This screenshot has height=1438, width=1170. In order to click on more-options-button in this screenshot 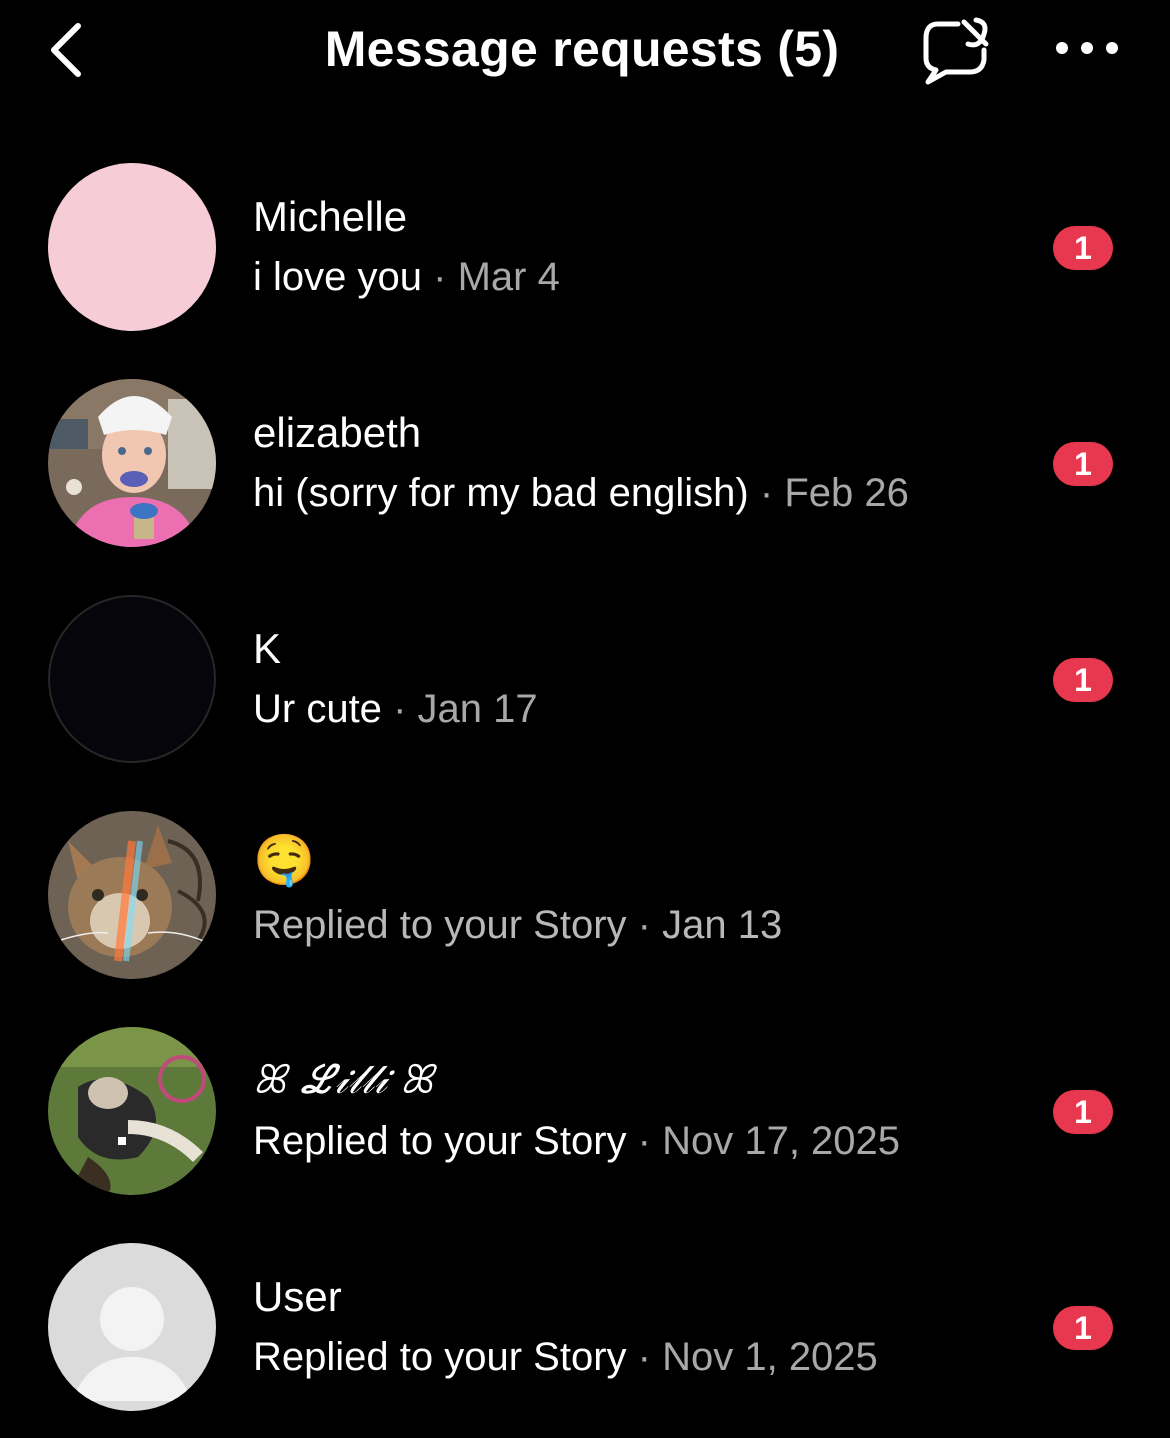, I will do `click(1087, 48)`.